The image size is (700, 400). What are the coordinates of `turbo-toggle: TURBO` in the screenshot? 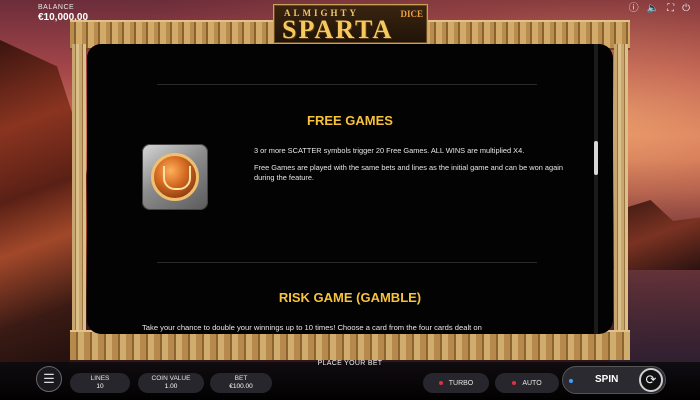 It's located at (456, 383).